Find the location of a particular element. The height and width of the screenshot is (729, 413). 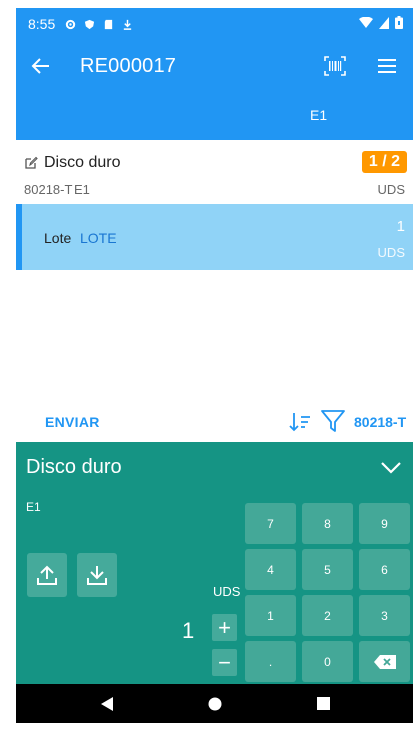

nav-home-icon is located at coordinates (215, 704).